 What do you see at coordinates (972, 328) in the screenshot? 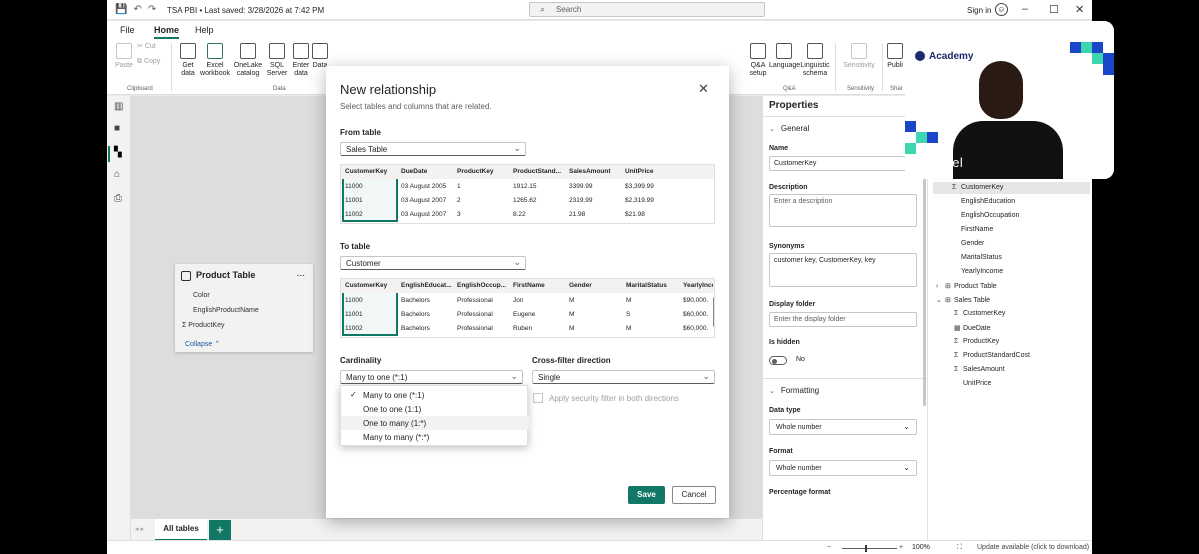
I see `field-item: ▦ DueDate` at bounding box center [972, 328].